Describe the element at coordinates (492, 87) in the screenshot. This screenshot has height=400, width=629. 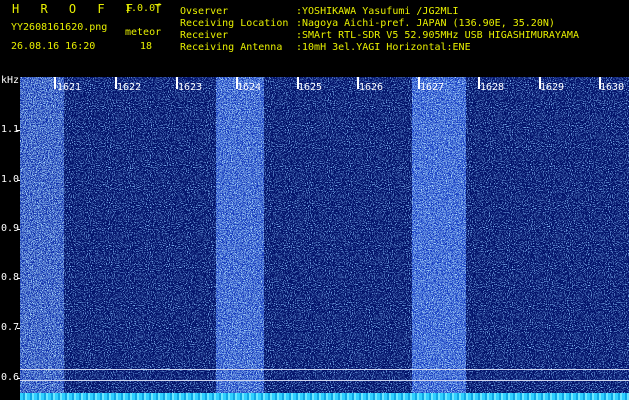
I see `time-label-1628: 1628` at that location.